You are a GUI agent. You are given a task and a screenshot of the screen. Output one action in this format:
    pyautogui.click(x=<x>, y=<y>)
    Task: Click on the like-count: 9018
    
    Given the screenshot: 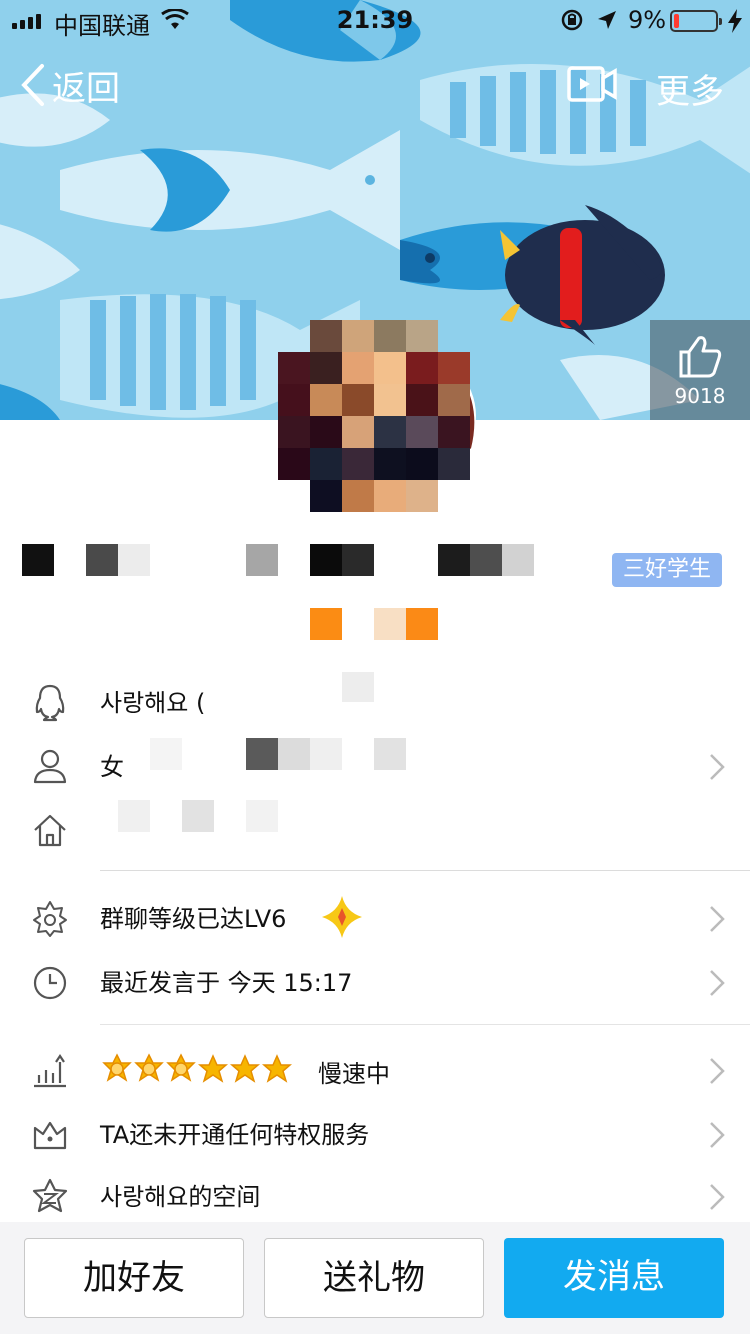 What is the action you would take?
    pyautogui.click(x=700, y=396)
    